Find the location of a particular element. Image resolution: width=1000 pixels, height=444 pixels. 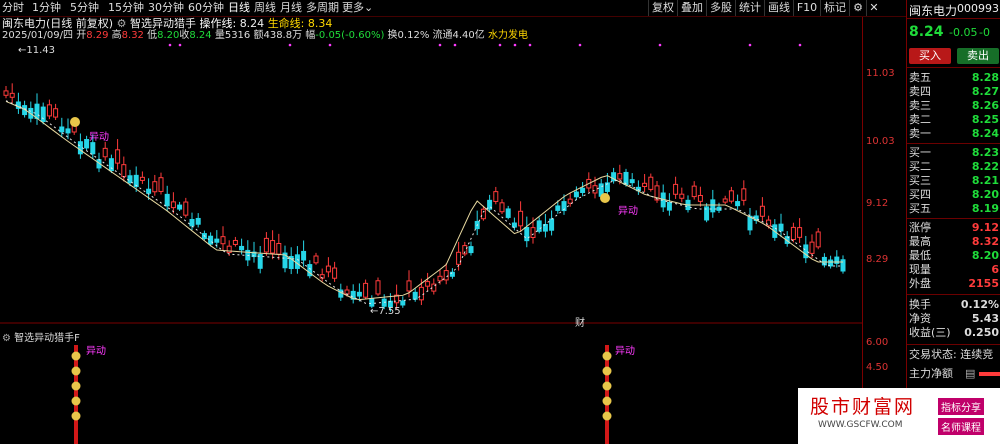

y-tick: 10.03 is located at coordinates (880, 141).